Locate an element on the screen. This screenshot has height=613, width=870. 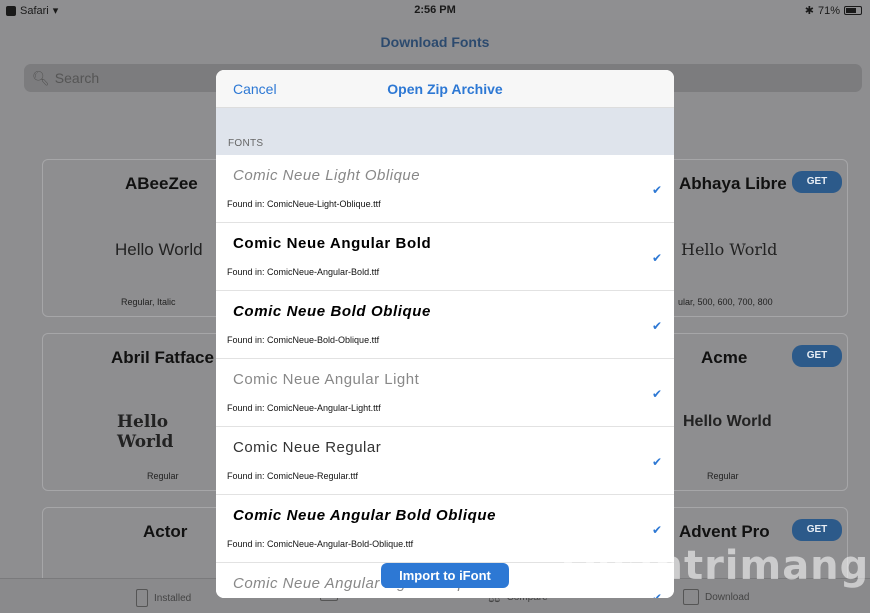
card-styles: Regular, Italic is located at coordinates (148, 302).